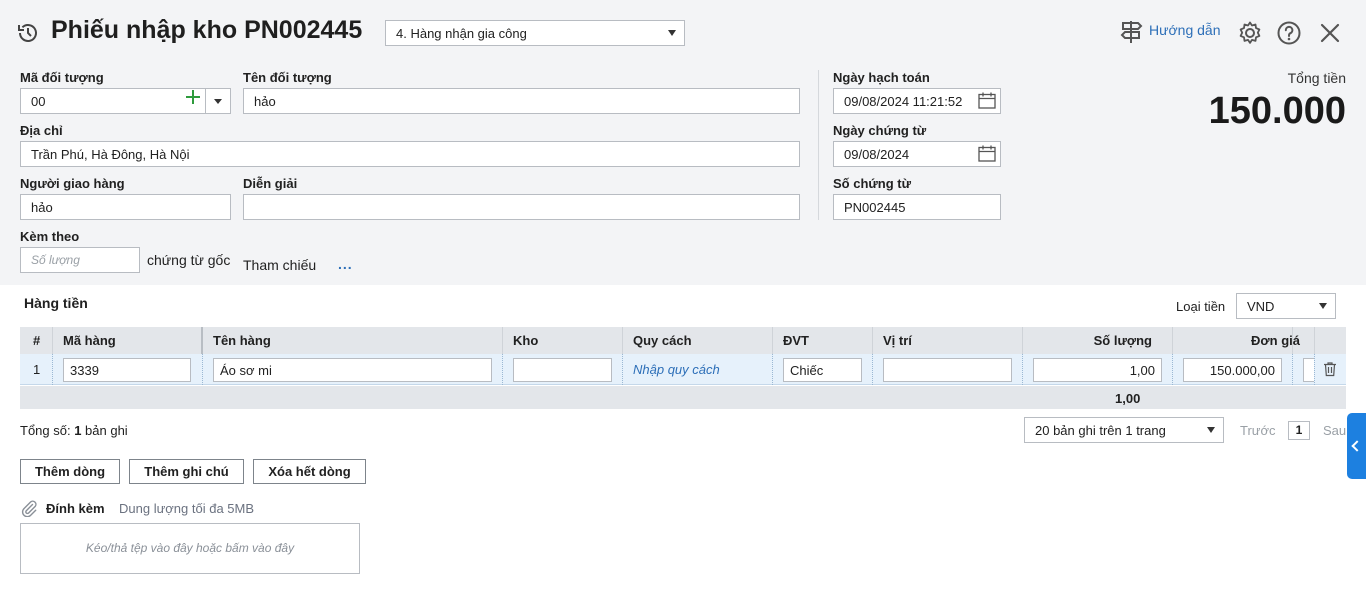 This screenshot has height=604, width=1366. Describe the element at coordinates (50, 236) in the screenshot. I see `attached-label: Kèm theo` at that location.